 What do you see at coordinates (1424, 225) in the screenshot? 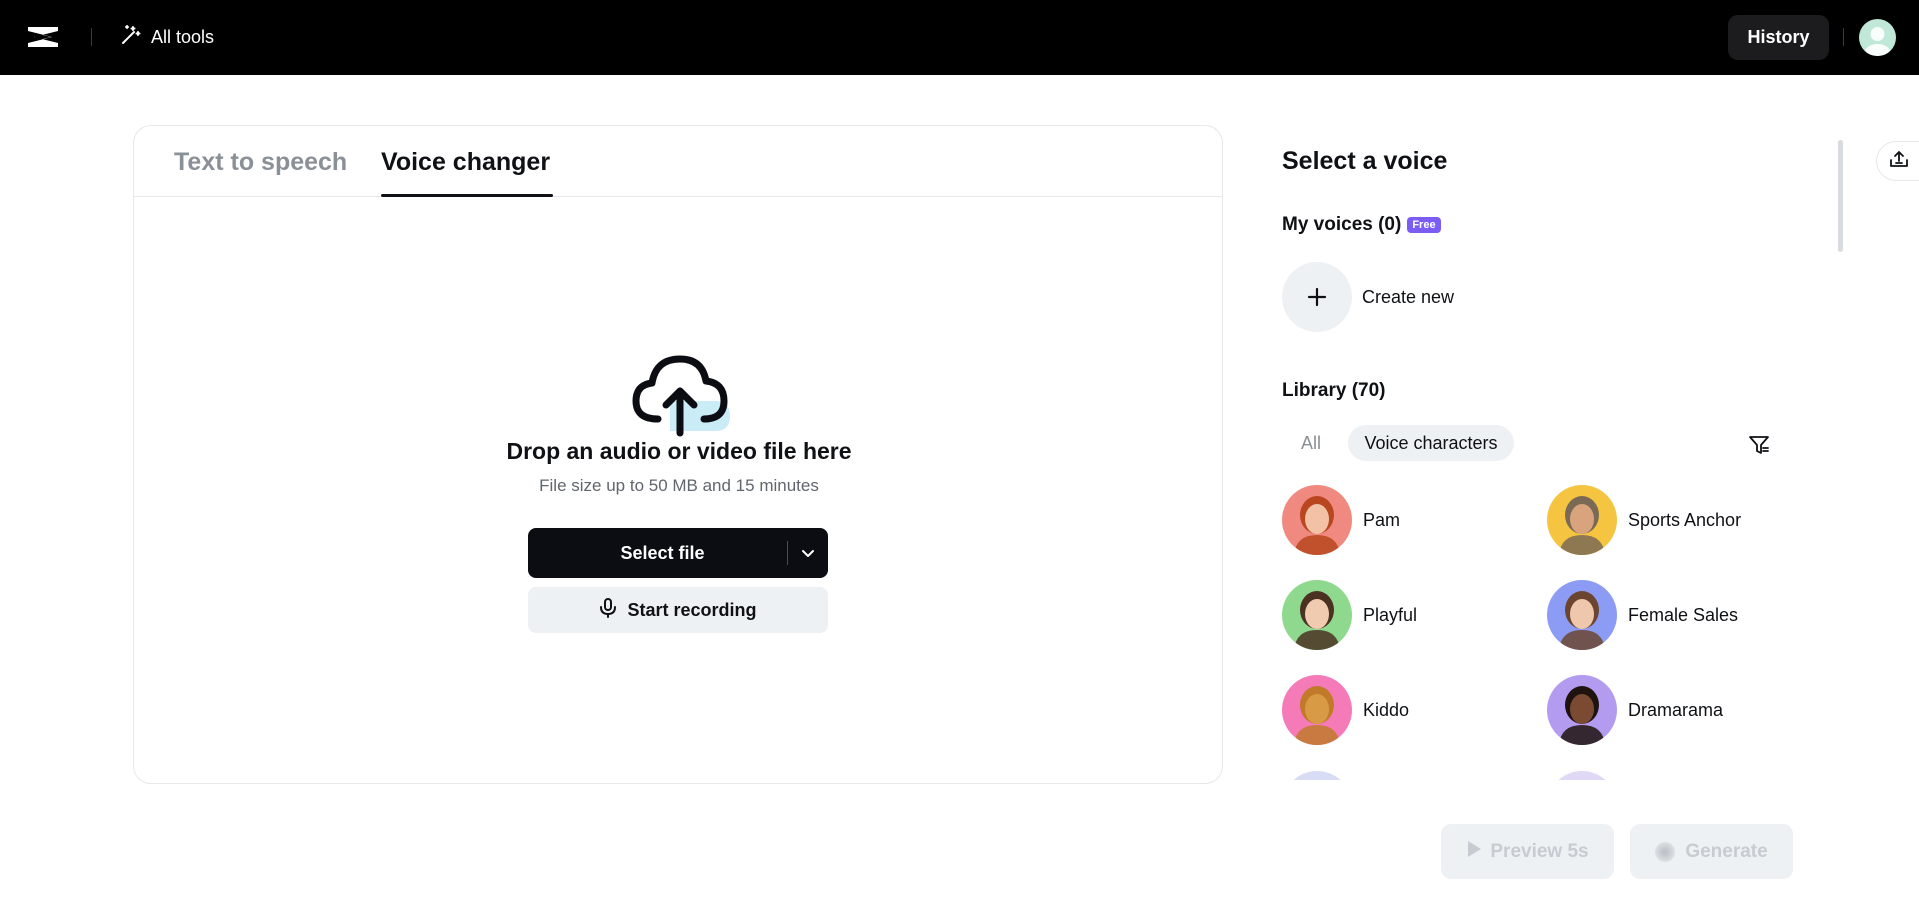
I see `free-badge: Free` at bounding box center [1424, 225].